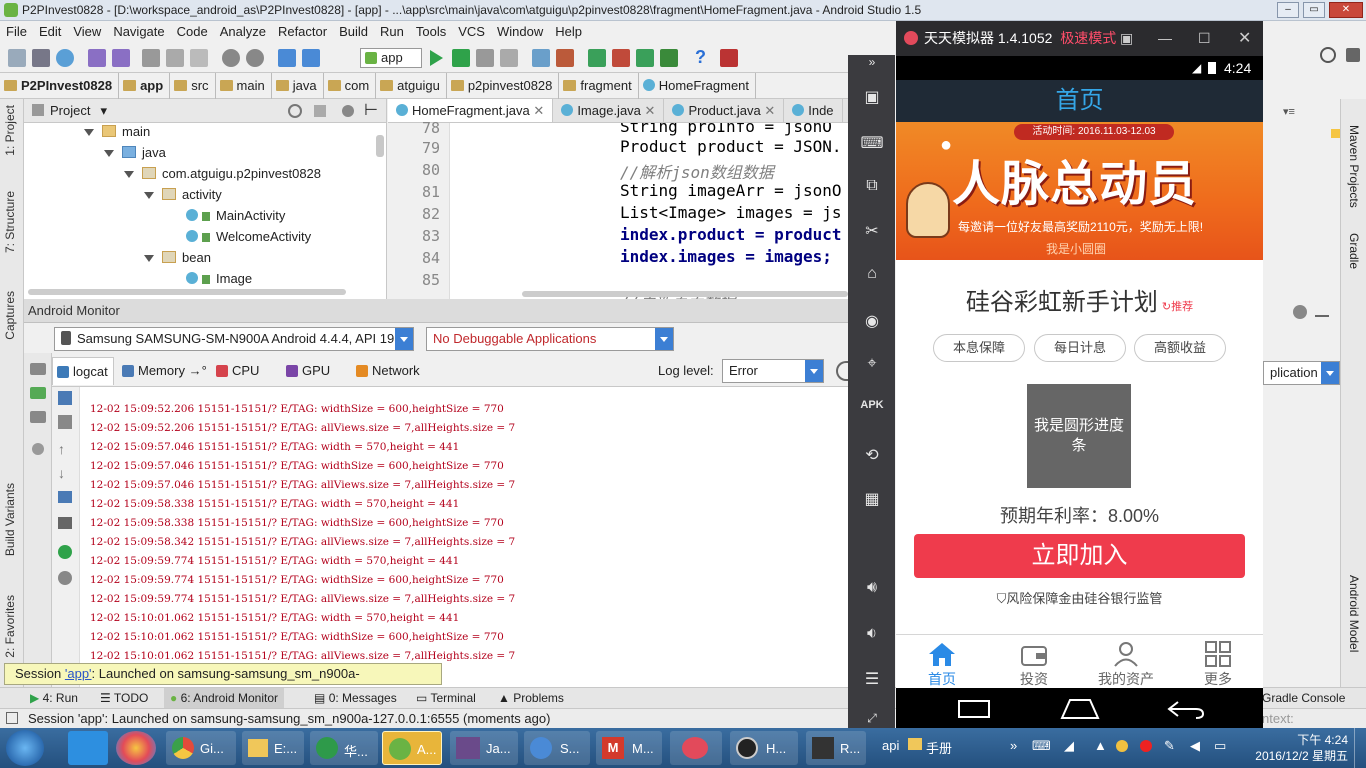  I want to click on breadcrumb-com: com, so click(350, 86).